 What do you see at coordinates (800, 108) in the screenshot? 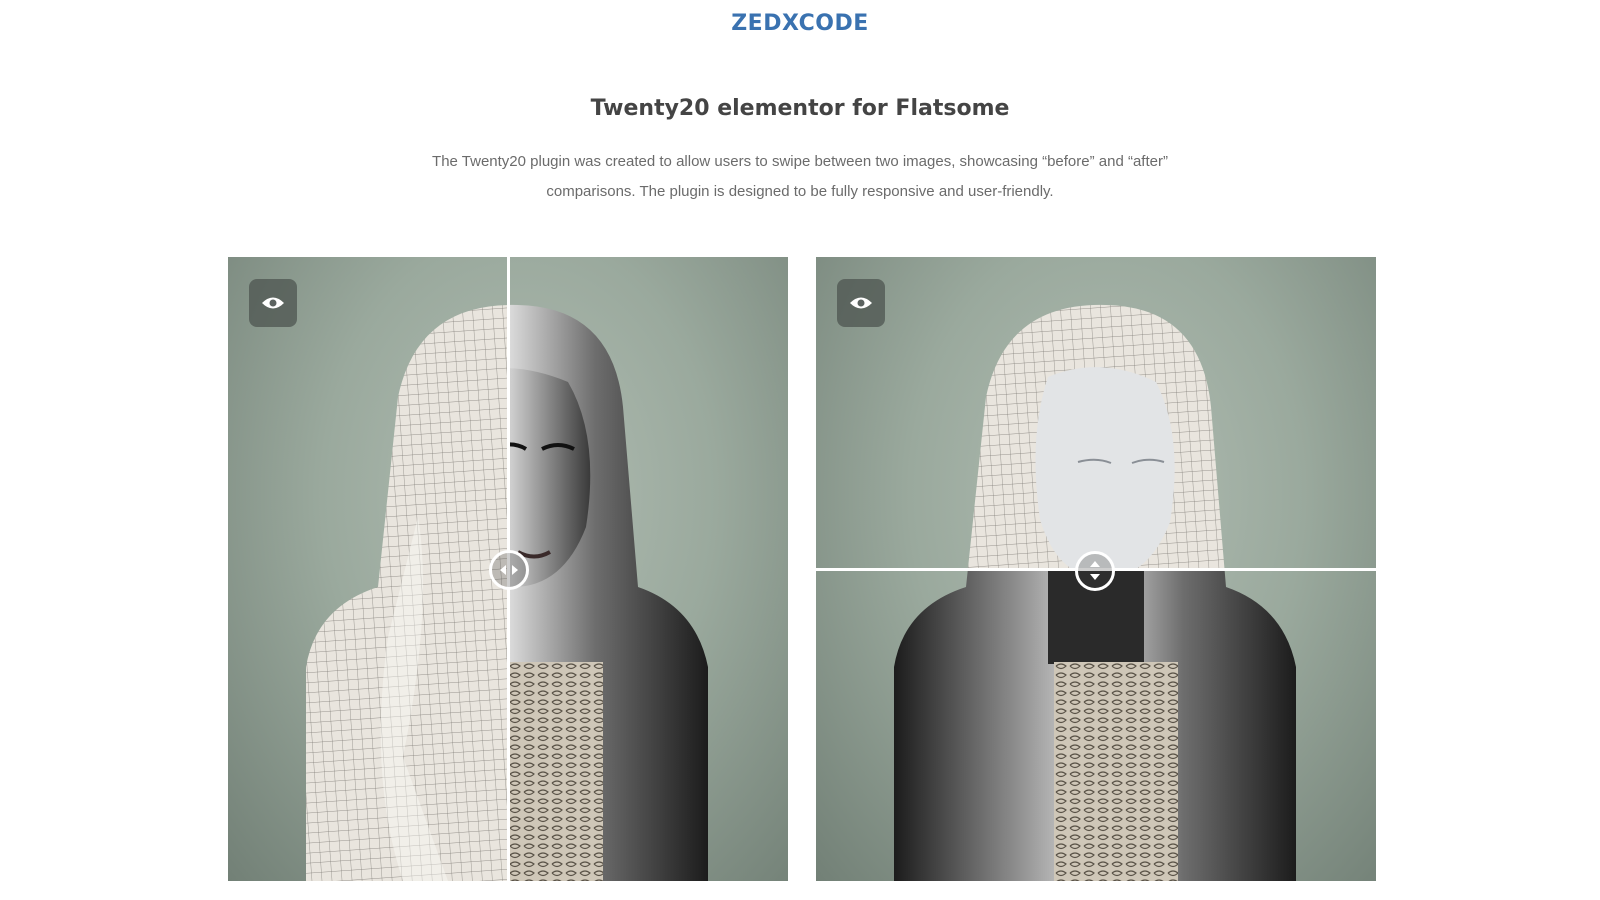
I see `section-title: Twenty20 elementor for Flatsome` at bounding box center [800, 108].